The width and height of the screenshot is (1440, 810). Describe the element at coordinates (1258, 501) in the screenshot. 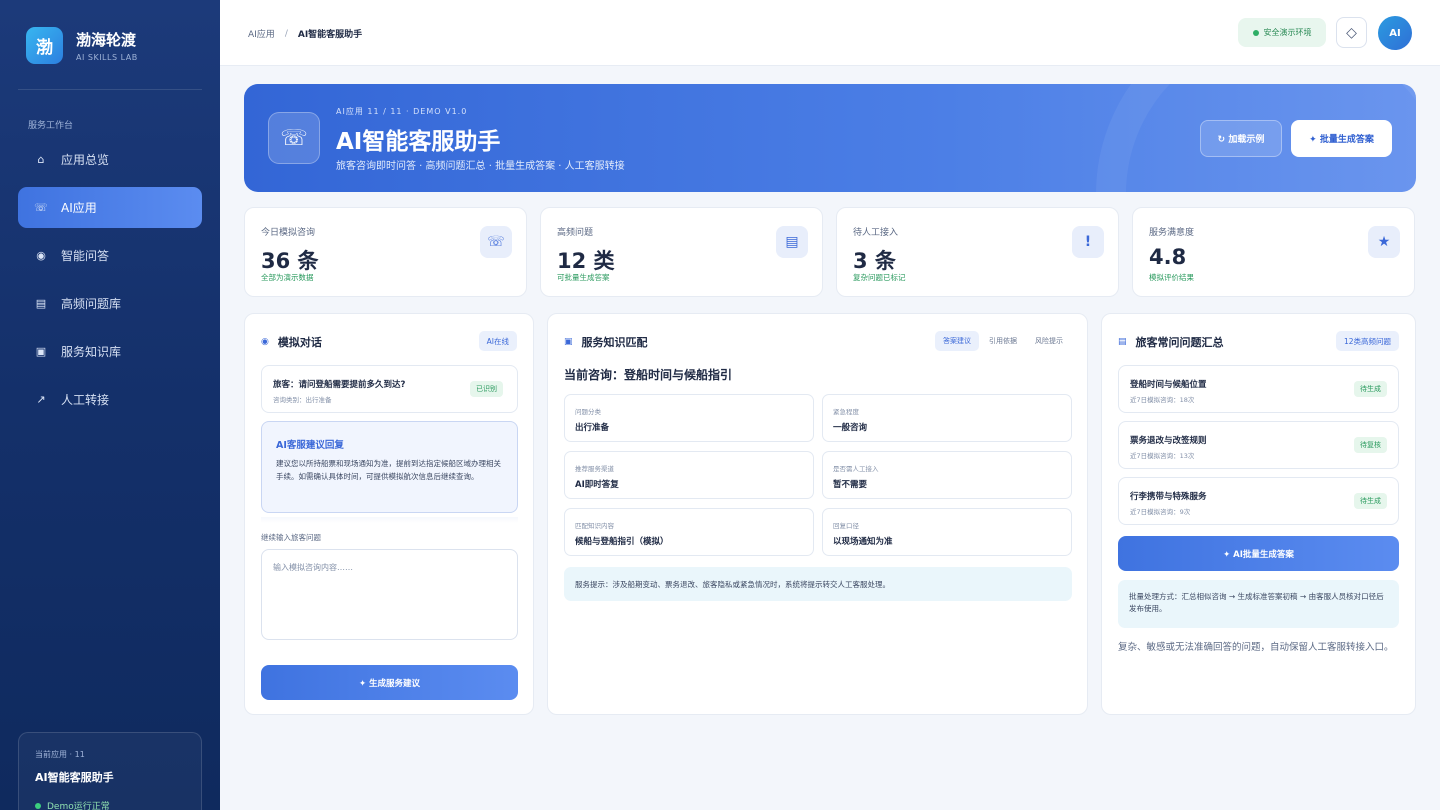

I see `faq-item: 行李携带与特殊服务 近7日模拟咨询：9次 待生成` at that location.